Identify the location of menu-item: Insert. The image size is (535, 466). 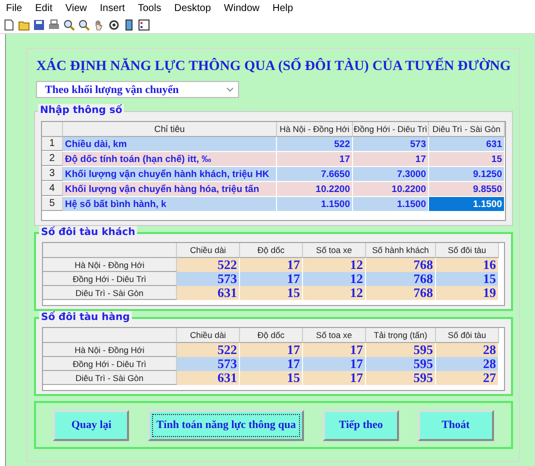
(112, 8).